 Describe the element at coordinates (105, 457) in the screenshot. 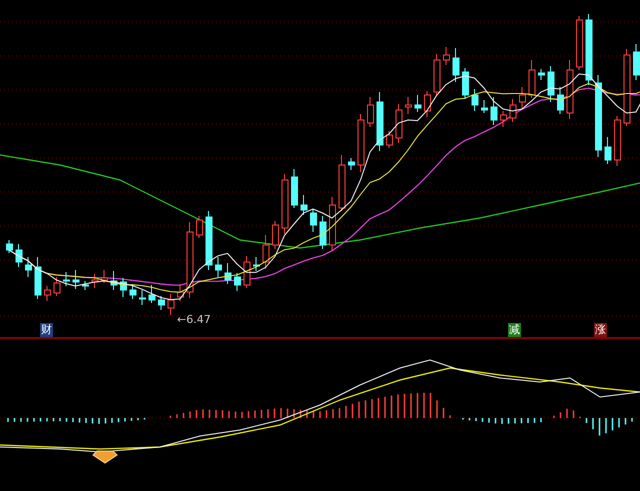

I see `diamond-icon` at that location.